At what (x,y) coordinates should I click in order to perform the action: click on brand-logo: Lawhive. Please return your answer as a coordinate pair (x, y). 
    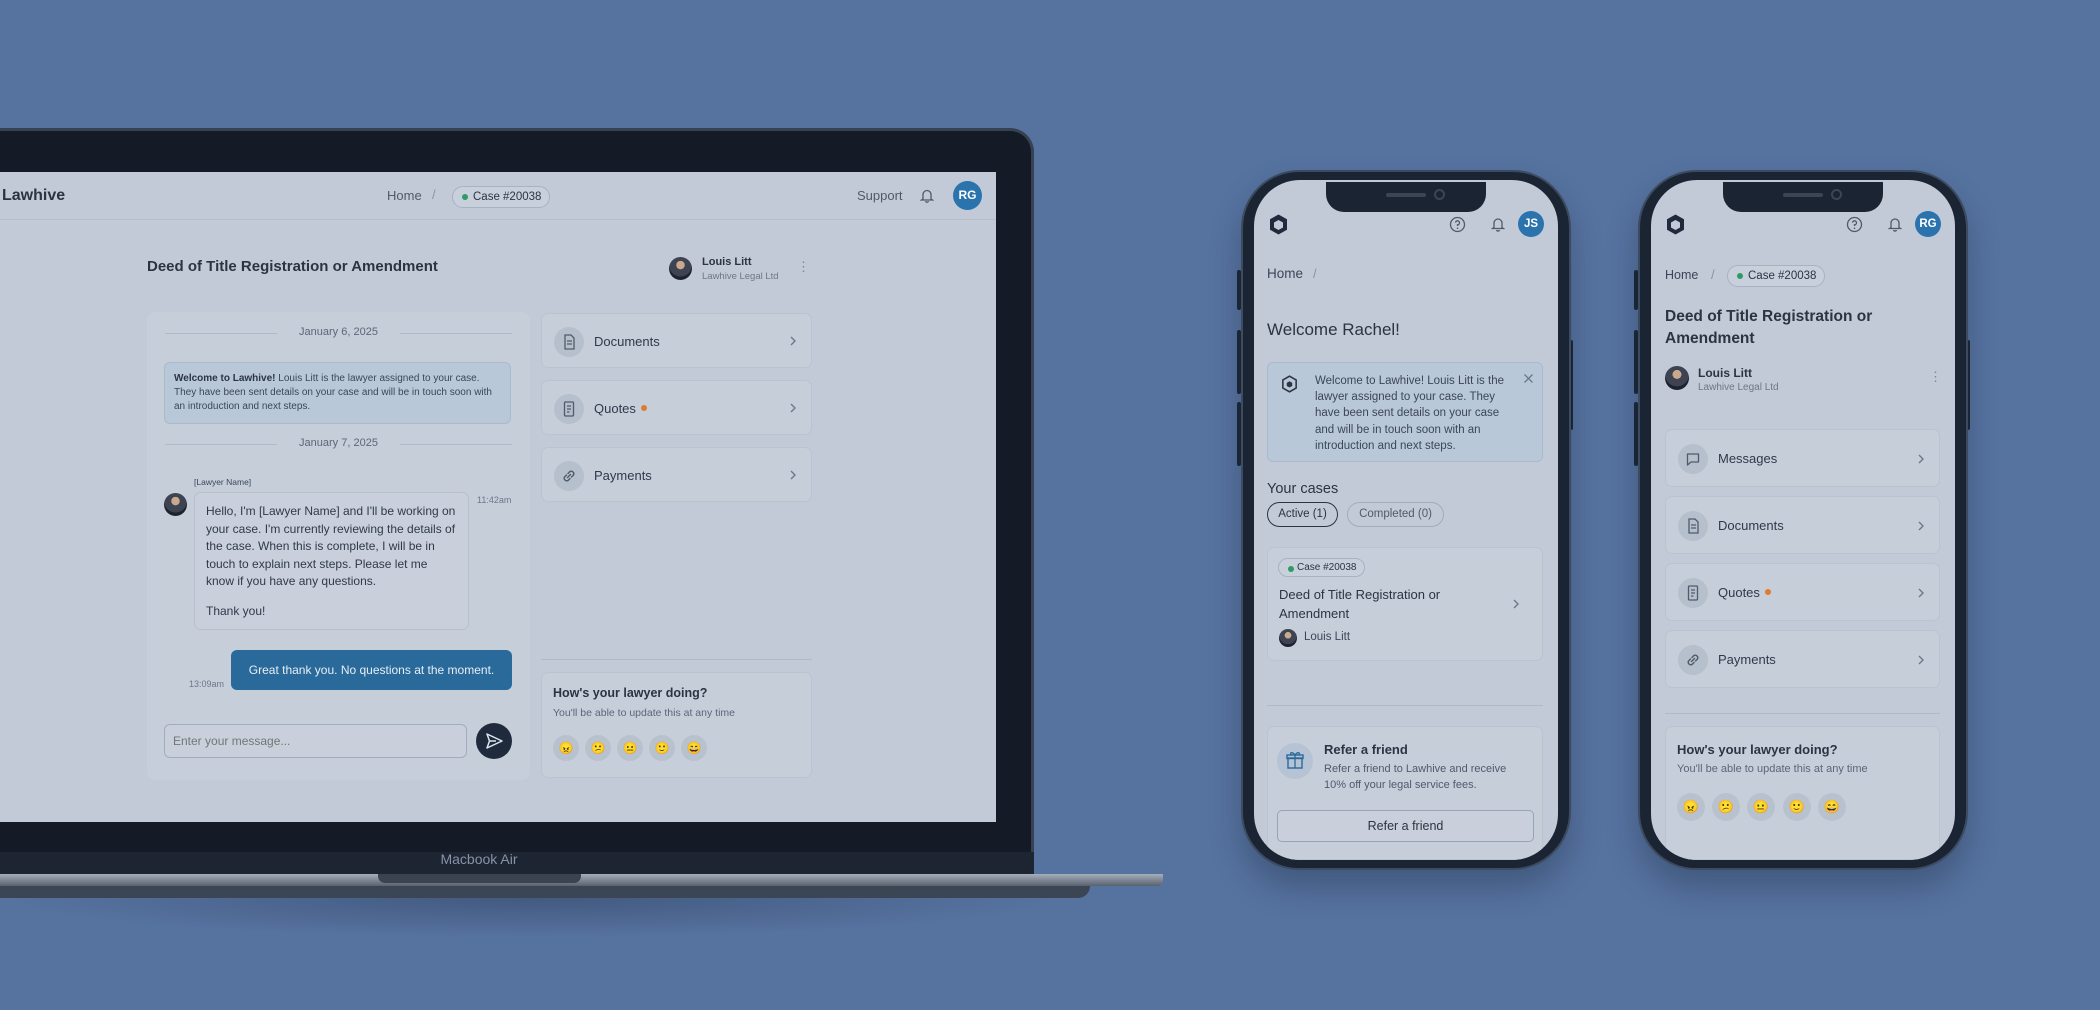
    Looking at the image, I should click on (33, 196).